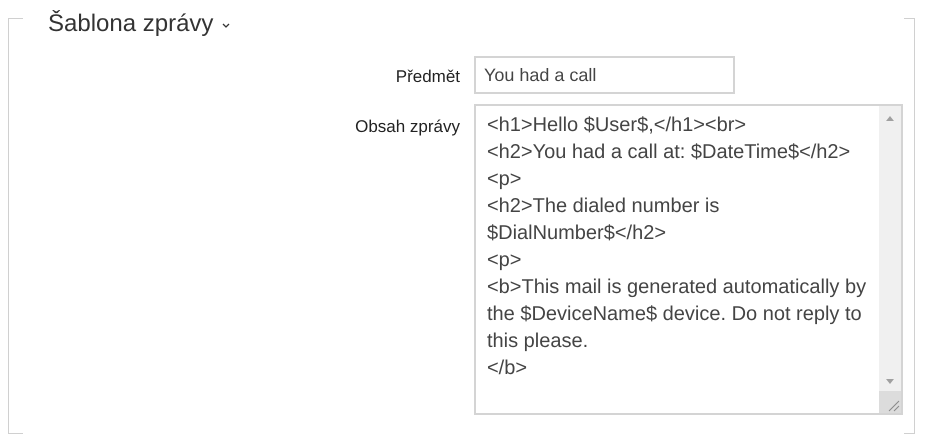 The image size is (925, 442). I want to click on field-label: Předmět, so click(428, 77).